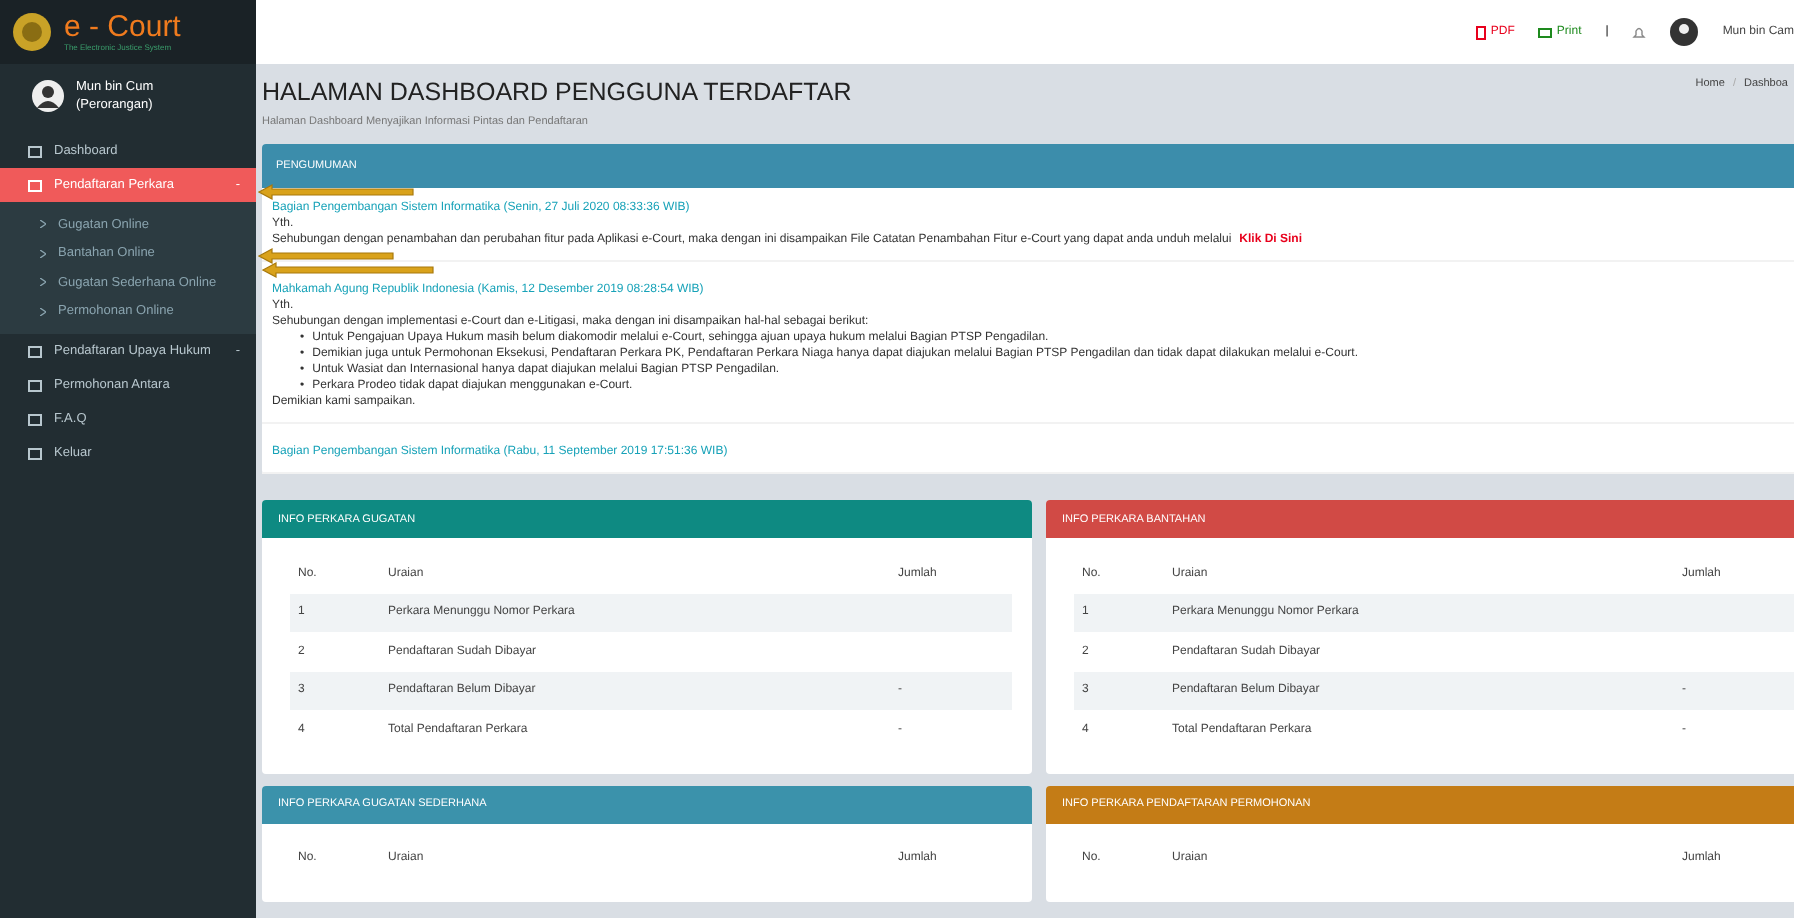 The width and height of the screenshot is (1794, 918). I want to click on printer-icon, so click(1545, 32).